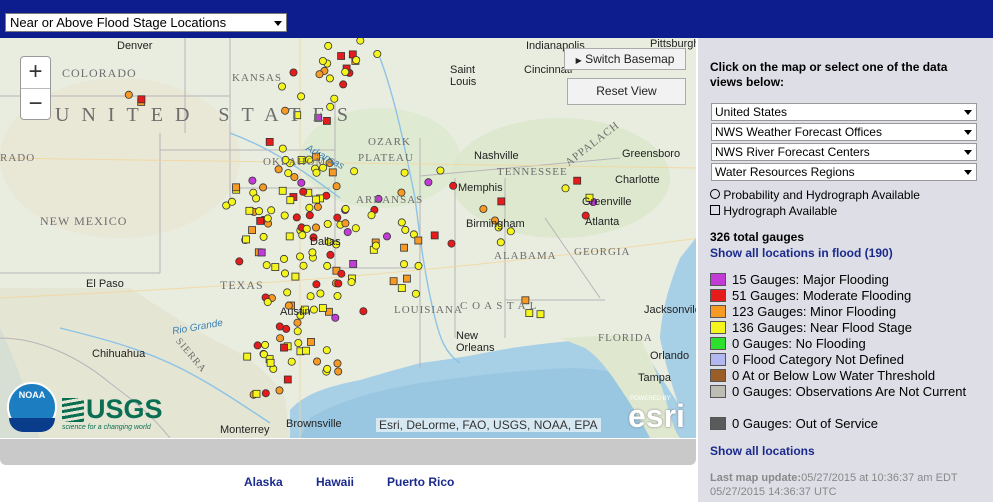  Describe the element at coordinates (626, 91) in the screenshot. I see `reset-view-button: Reset View` at that location.